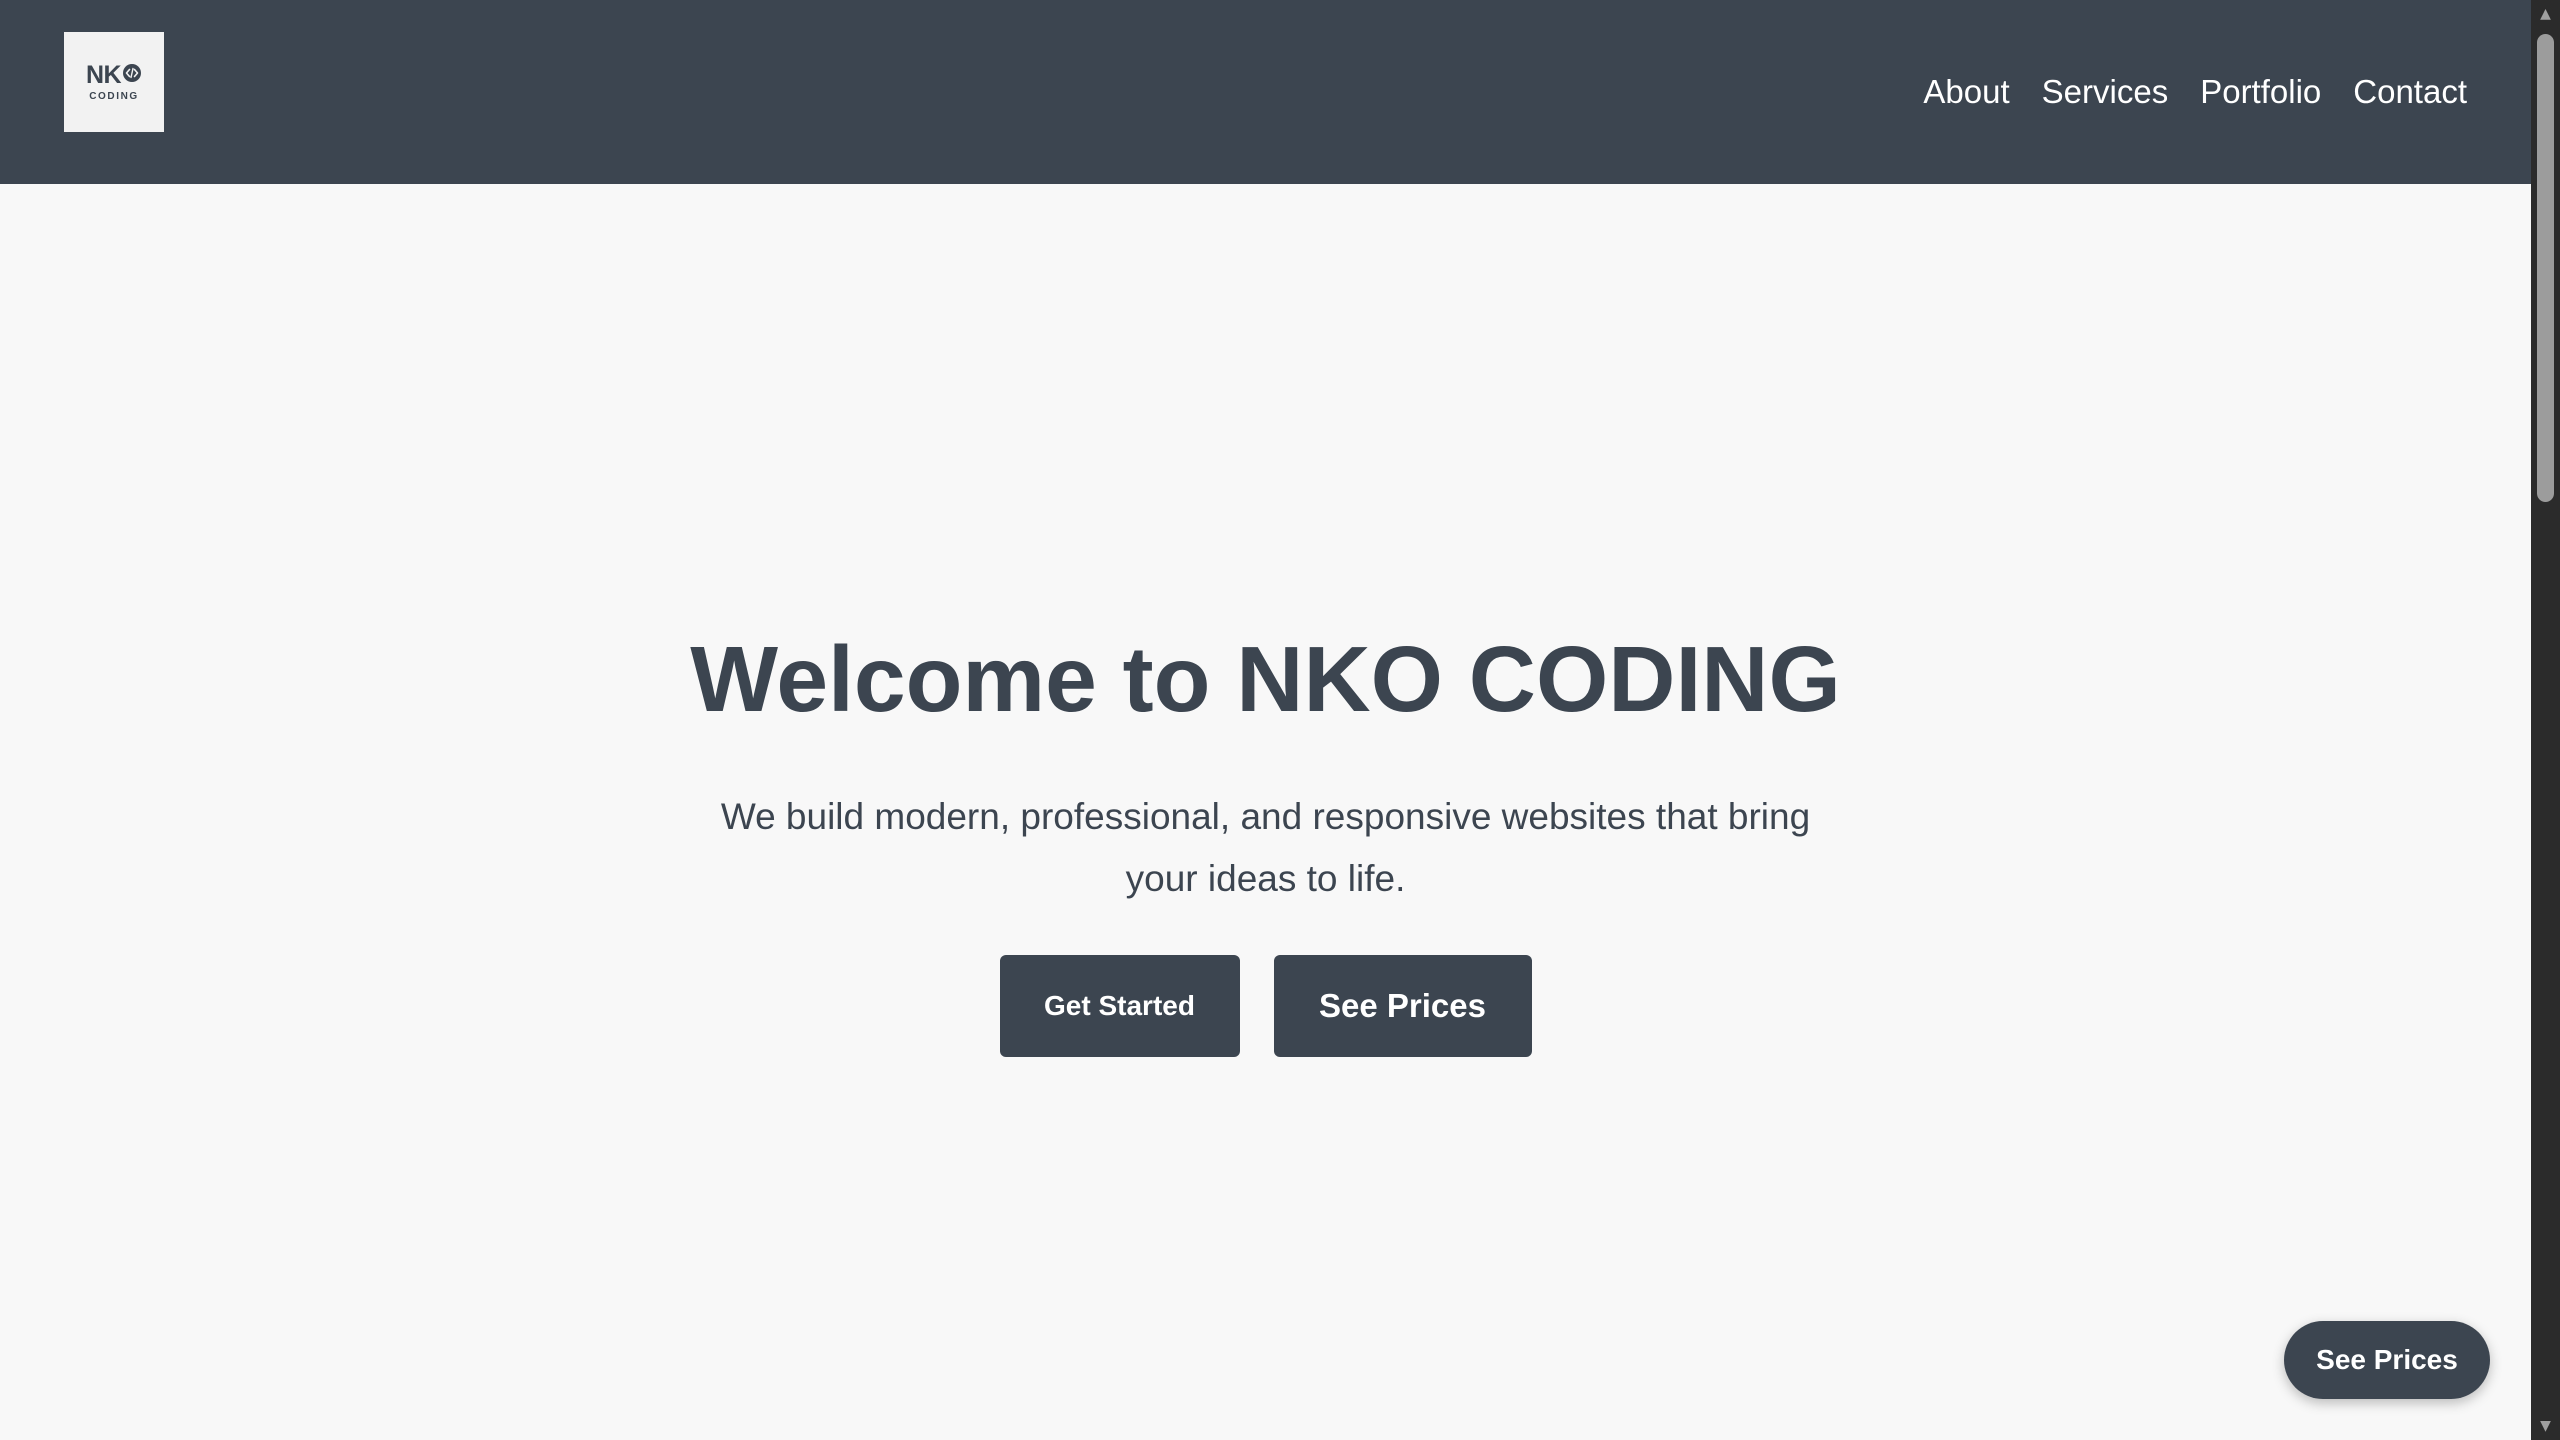  What do you see at coordinates (2105, 92) in the screenshot?
I see `nav-link-services: Services` at bounding box center [2105, 92].